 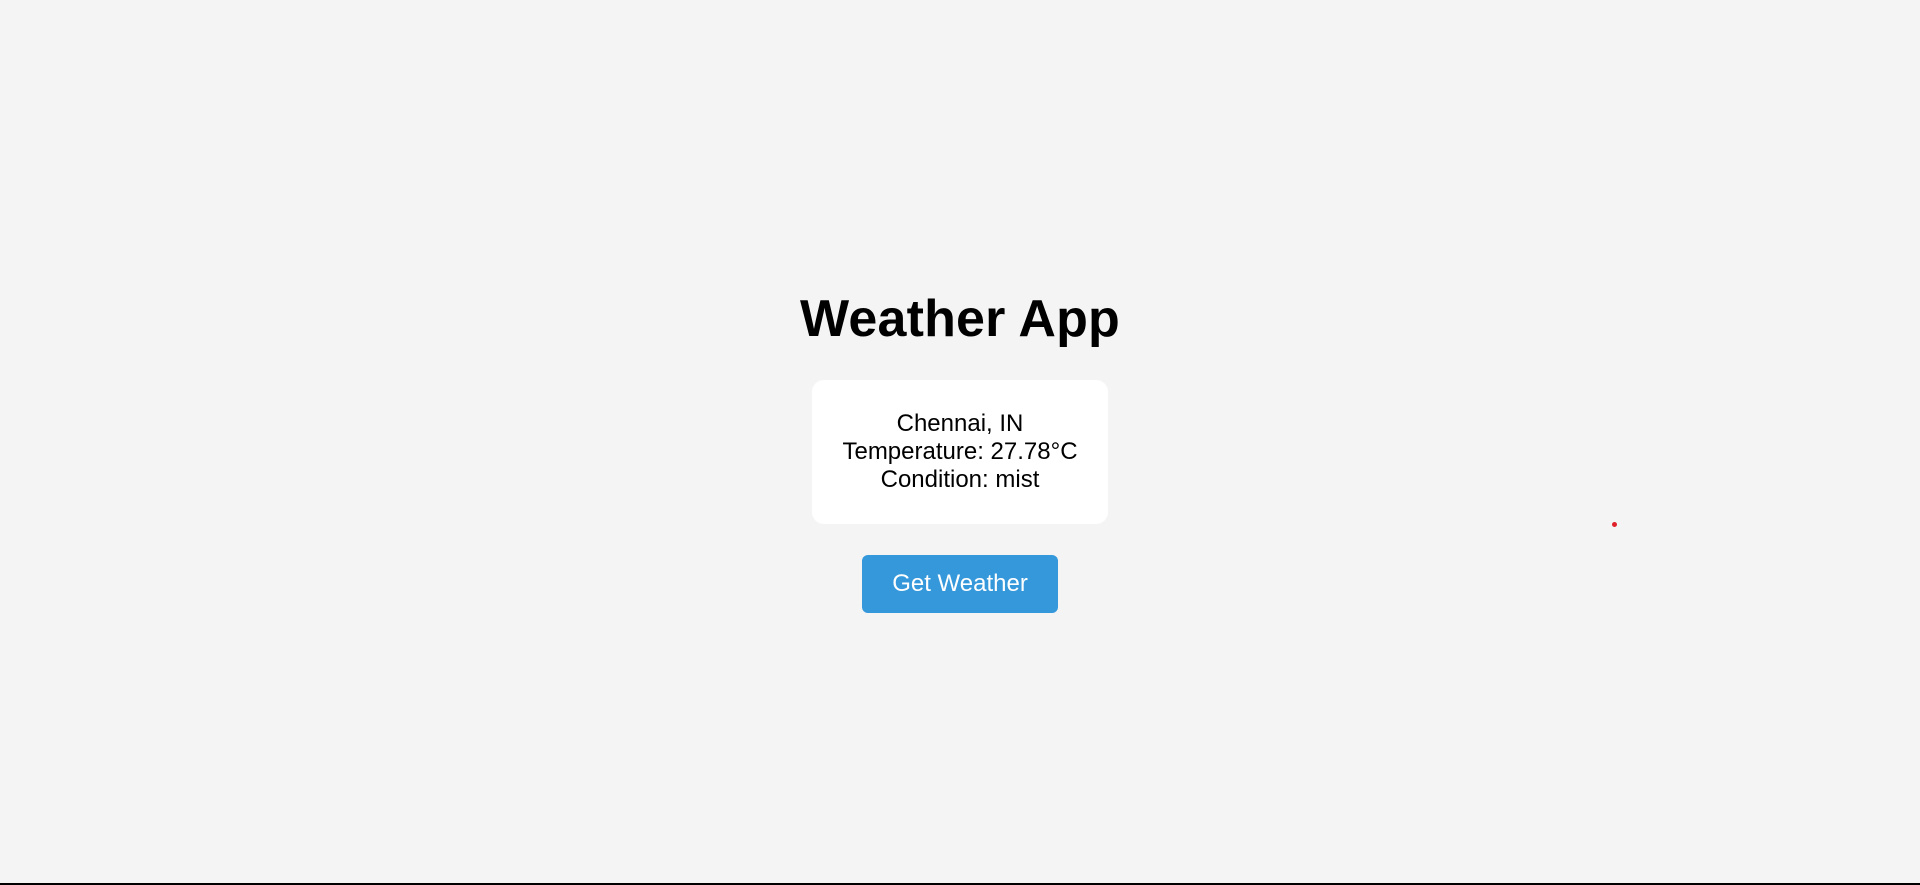 I want to click on condition-text: Condition: mist, so click(x=960, y=479).